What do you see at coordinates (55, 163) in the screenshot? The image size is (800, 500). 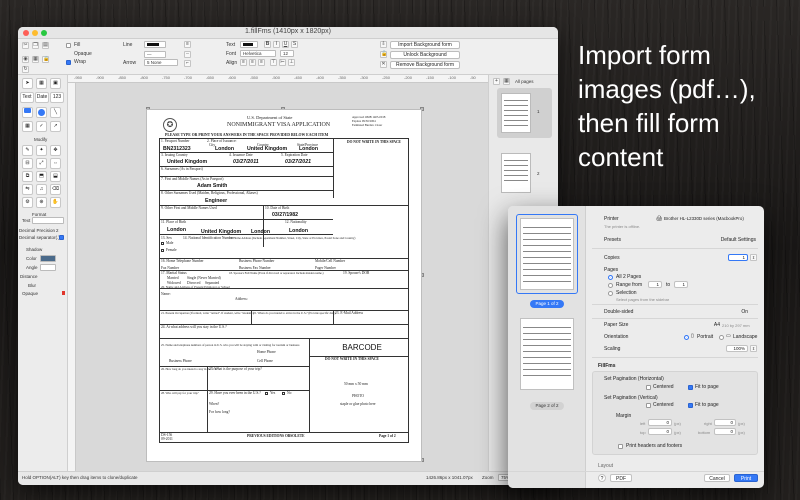 I see `distribute-icon: ⇔` at bounding box center [55, 163].